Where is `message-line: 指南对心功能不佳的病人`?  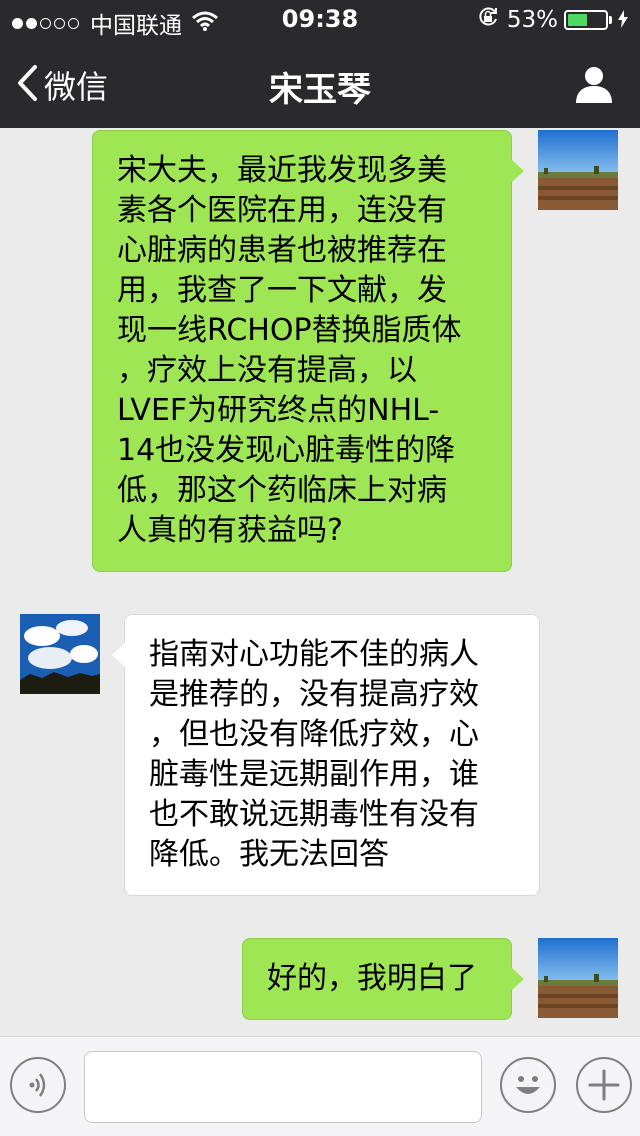
message-line: 指南对心功能不佳的病人 is located at coordinates (314, 654).